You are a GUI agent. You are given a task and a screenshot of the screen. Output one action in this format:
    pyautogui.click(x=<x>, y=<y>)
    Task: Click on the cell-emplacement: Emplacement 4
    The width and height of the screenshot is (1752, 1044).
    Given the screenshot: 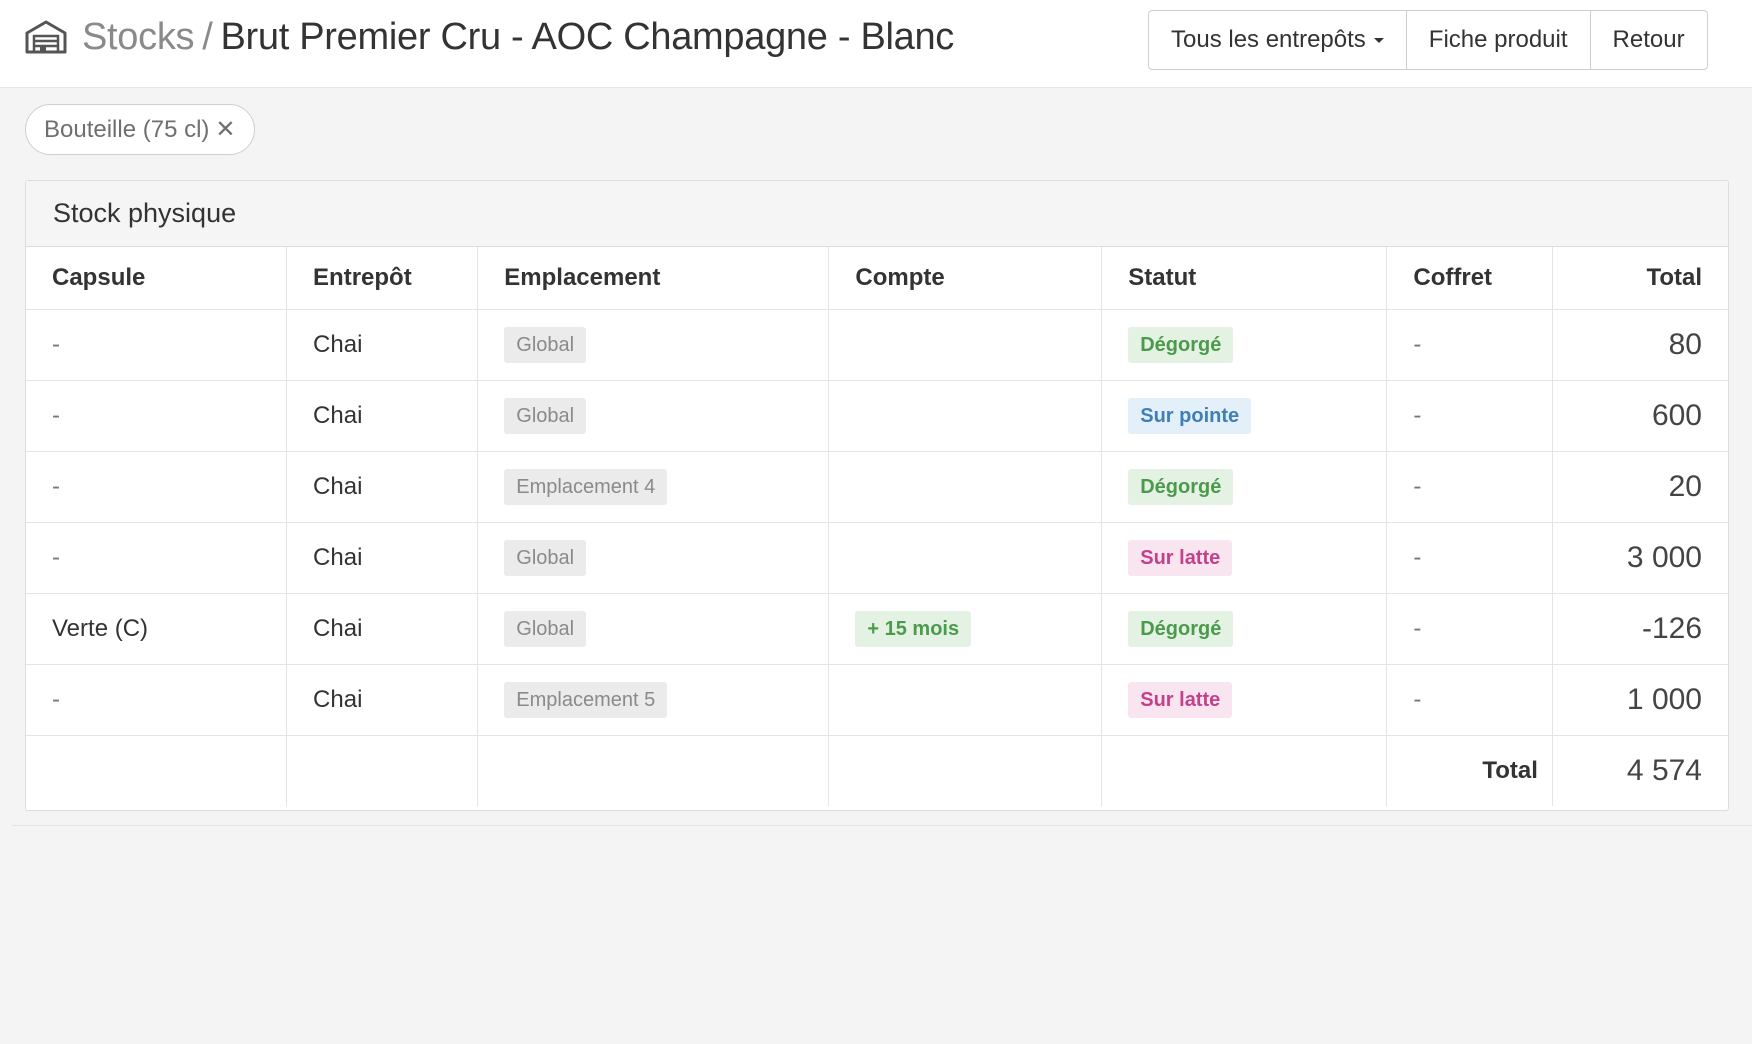 What is the action you would take?
    pyautogui.click(x=653, y=487)
    